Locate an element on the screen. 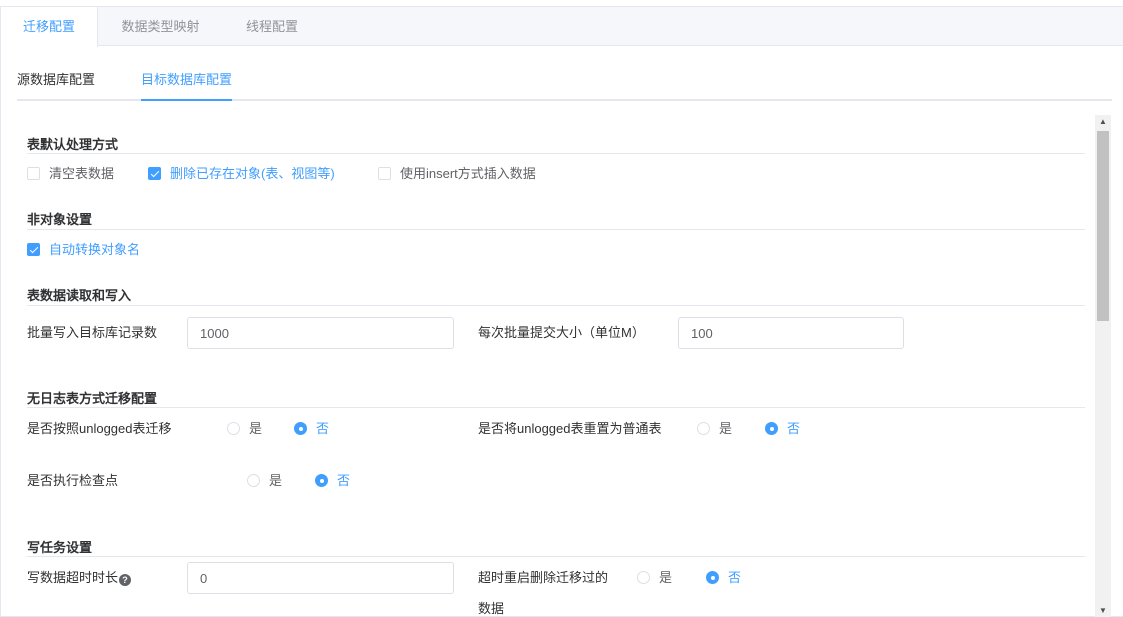 The width and height of the screenshot is (1123, 617). checkbox-label: 清空表数据 is located at coordinates (82, 173).